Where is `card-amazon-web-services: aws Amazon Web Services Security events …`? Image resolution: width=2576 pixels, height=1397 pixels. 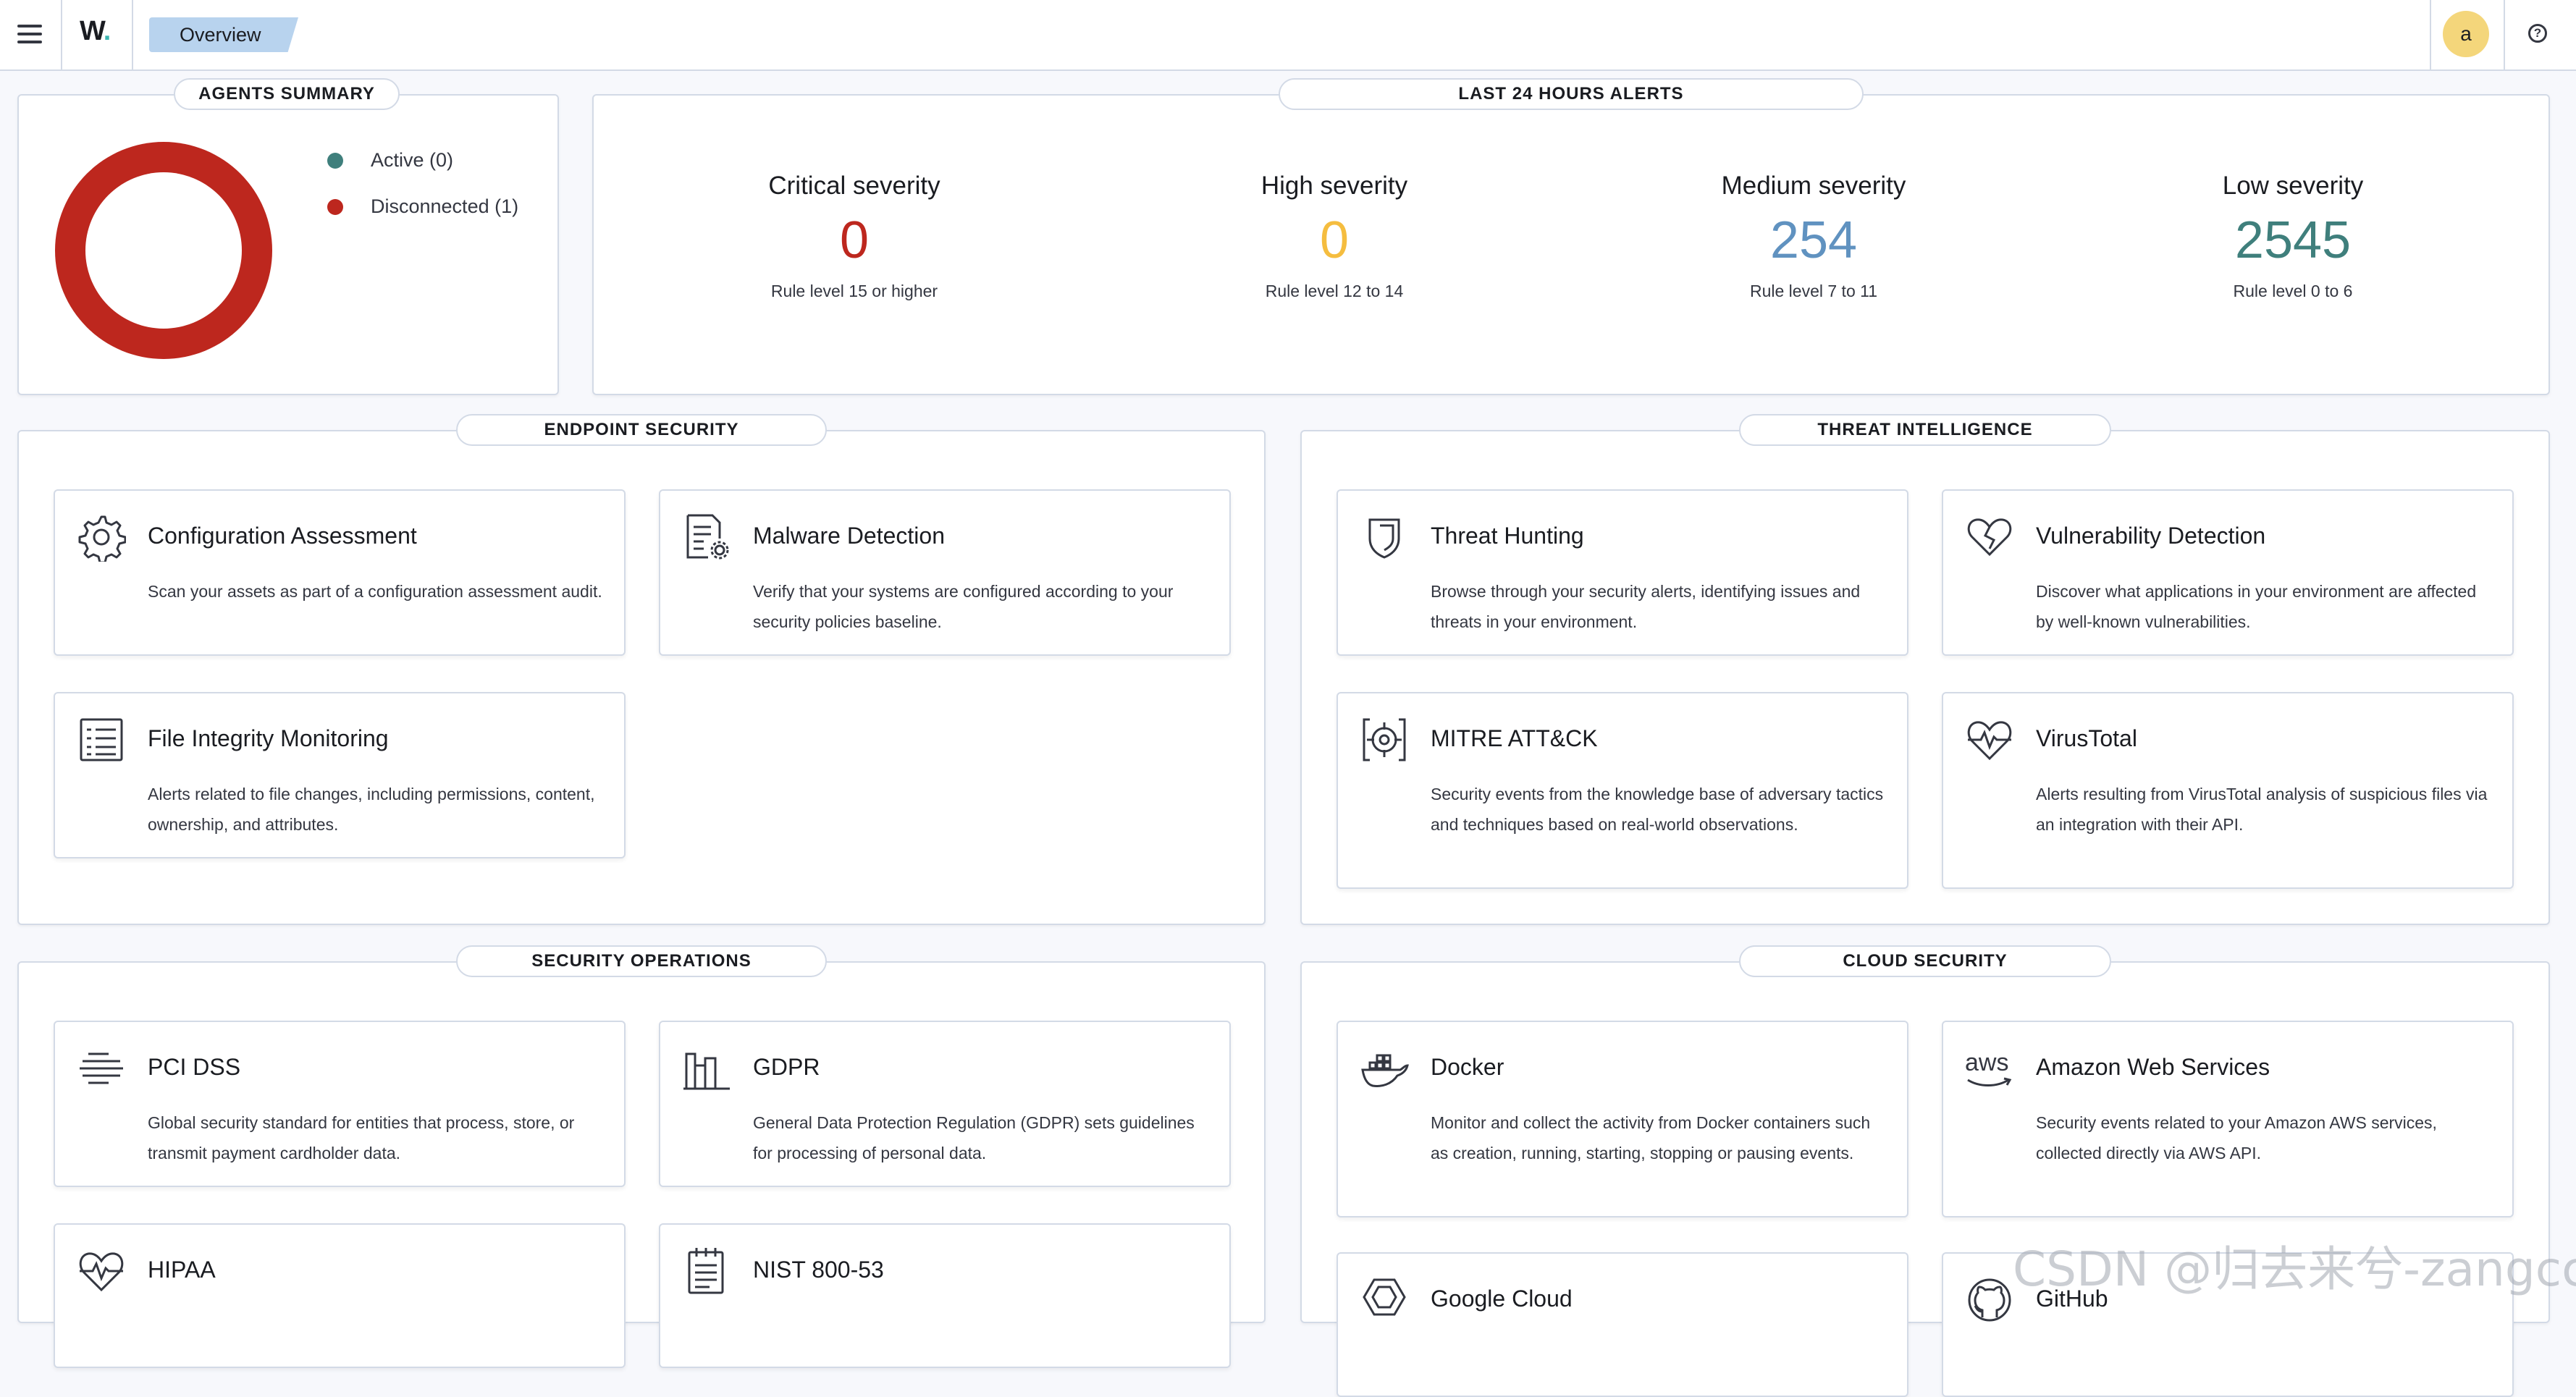 card-amazon-web-services: aws Amazon Web Services Security events … is located at coordinates (2228, 1119).